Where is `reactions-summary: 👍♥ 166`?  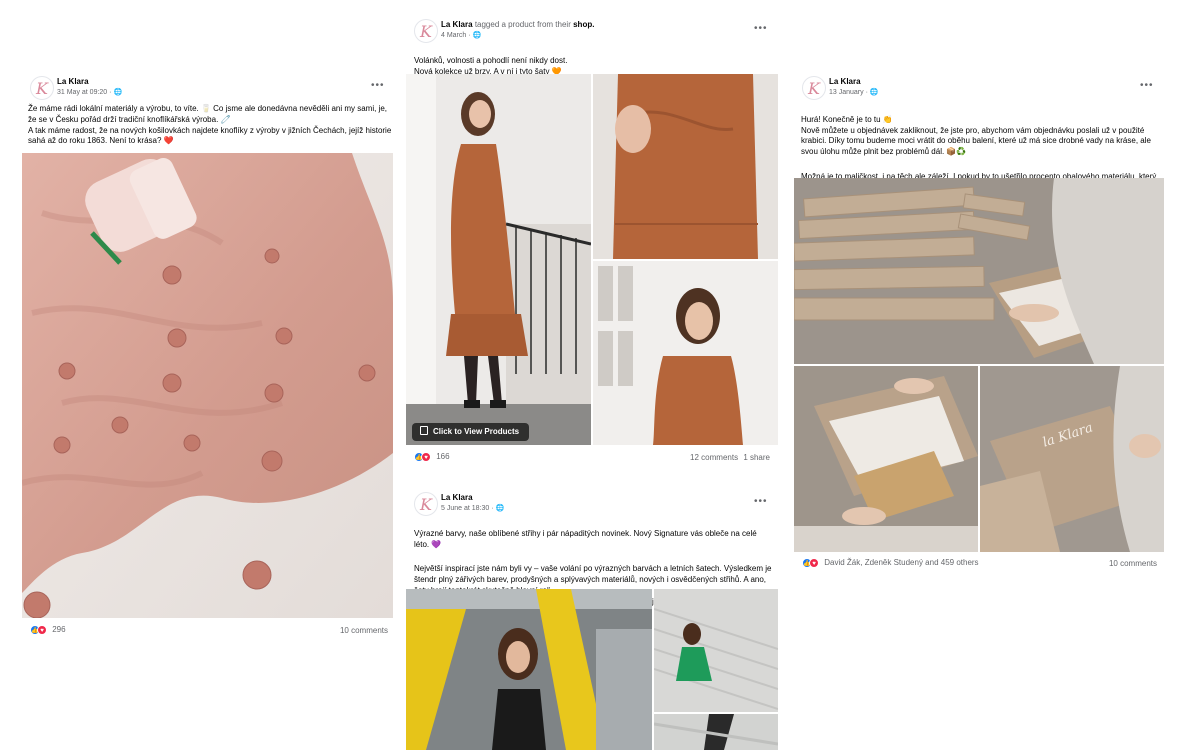 reactions-summary: 👍♥ 166 is located at coordinates (432, 457).